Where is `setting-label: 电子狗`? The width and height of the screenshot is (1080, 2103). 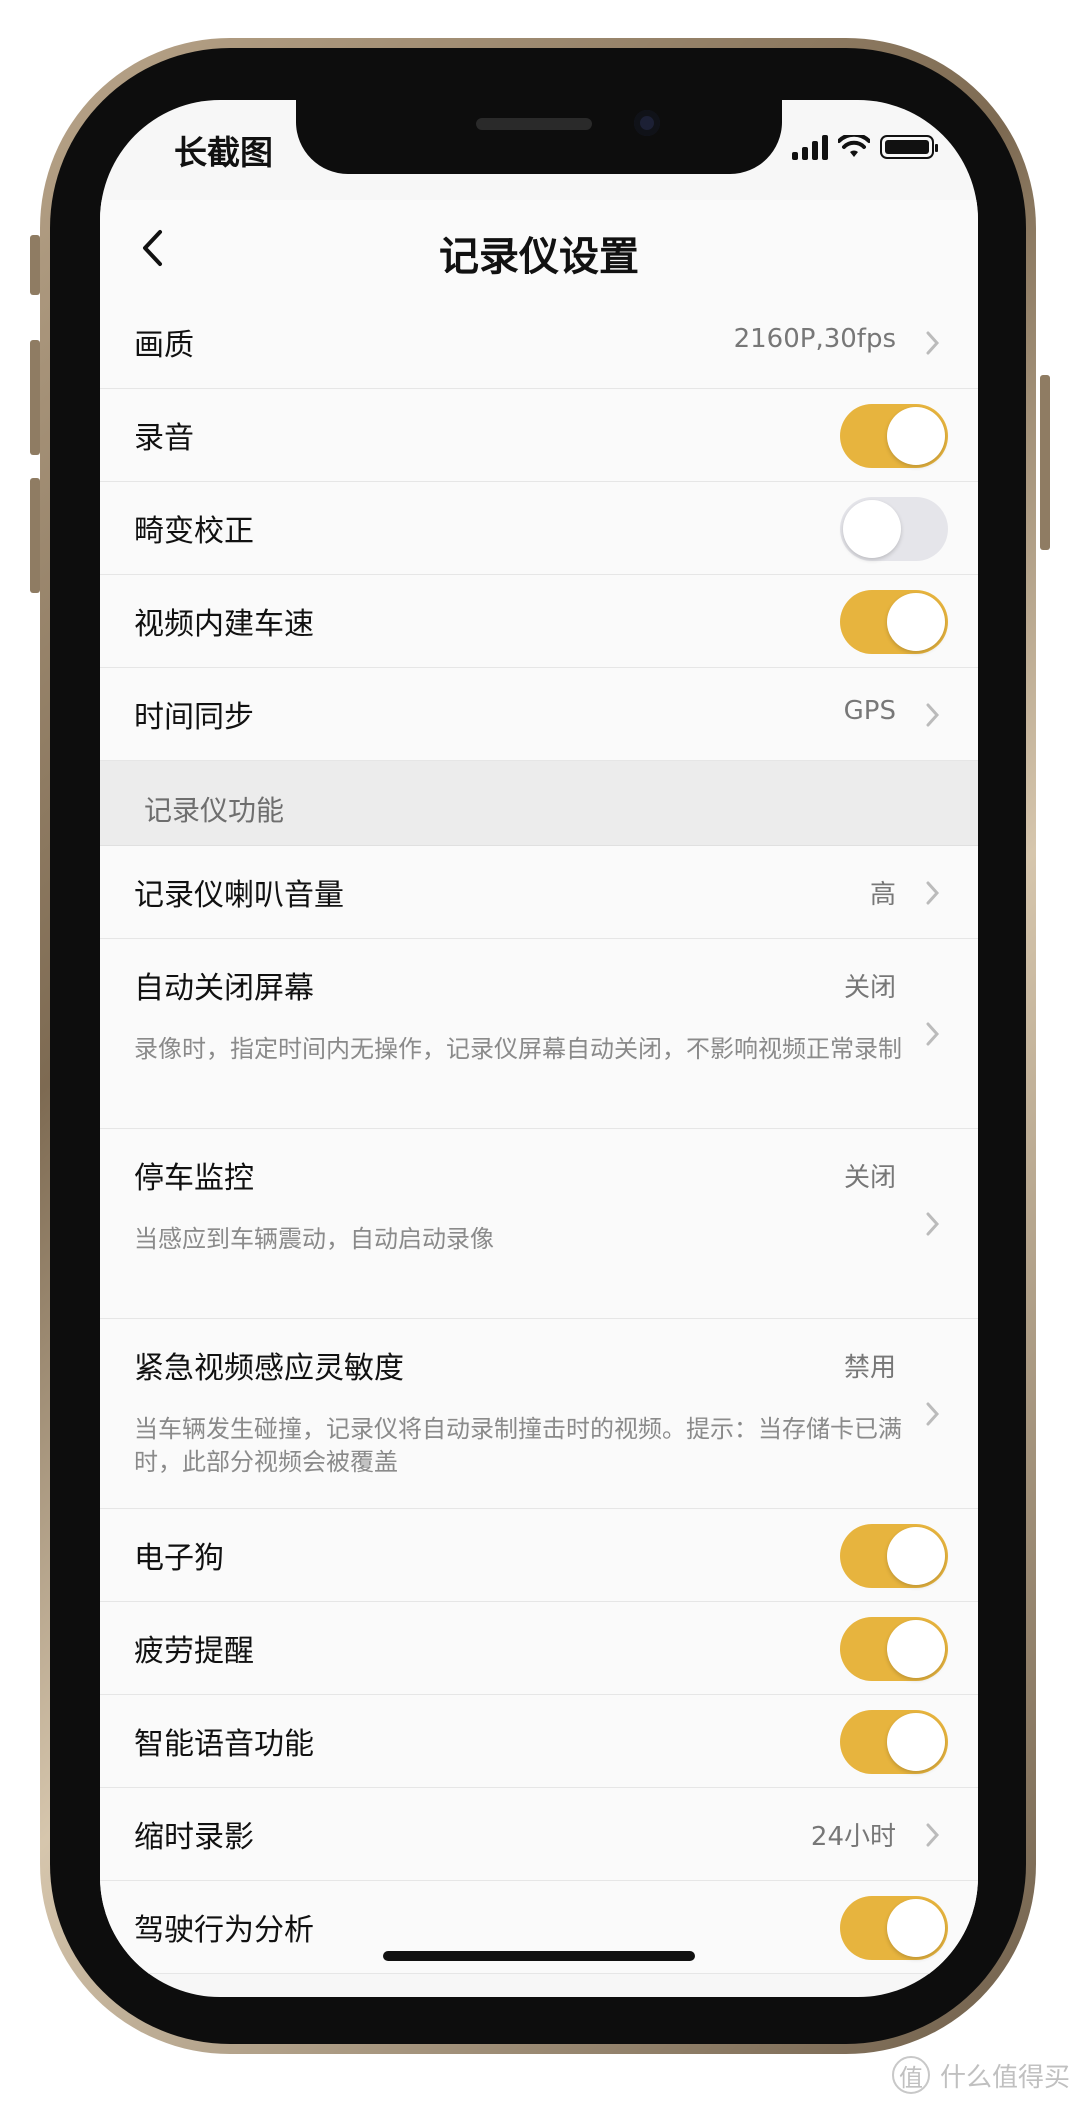 setting-label: 电子狗 is located at coordinates (179, 1558).